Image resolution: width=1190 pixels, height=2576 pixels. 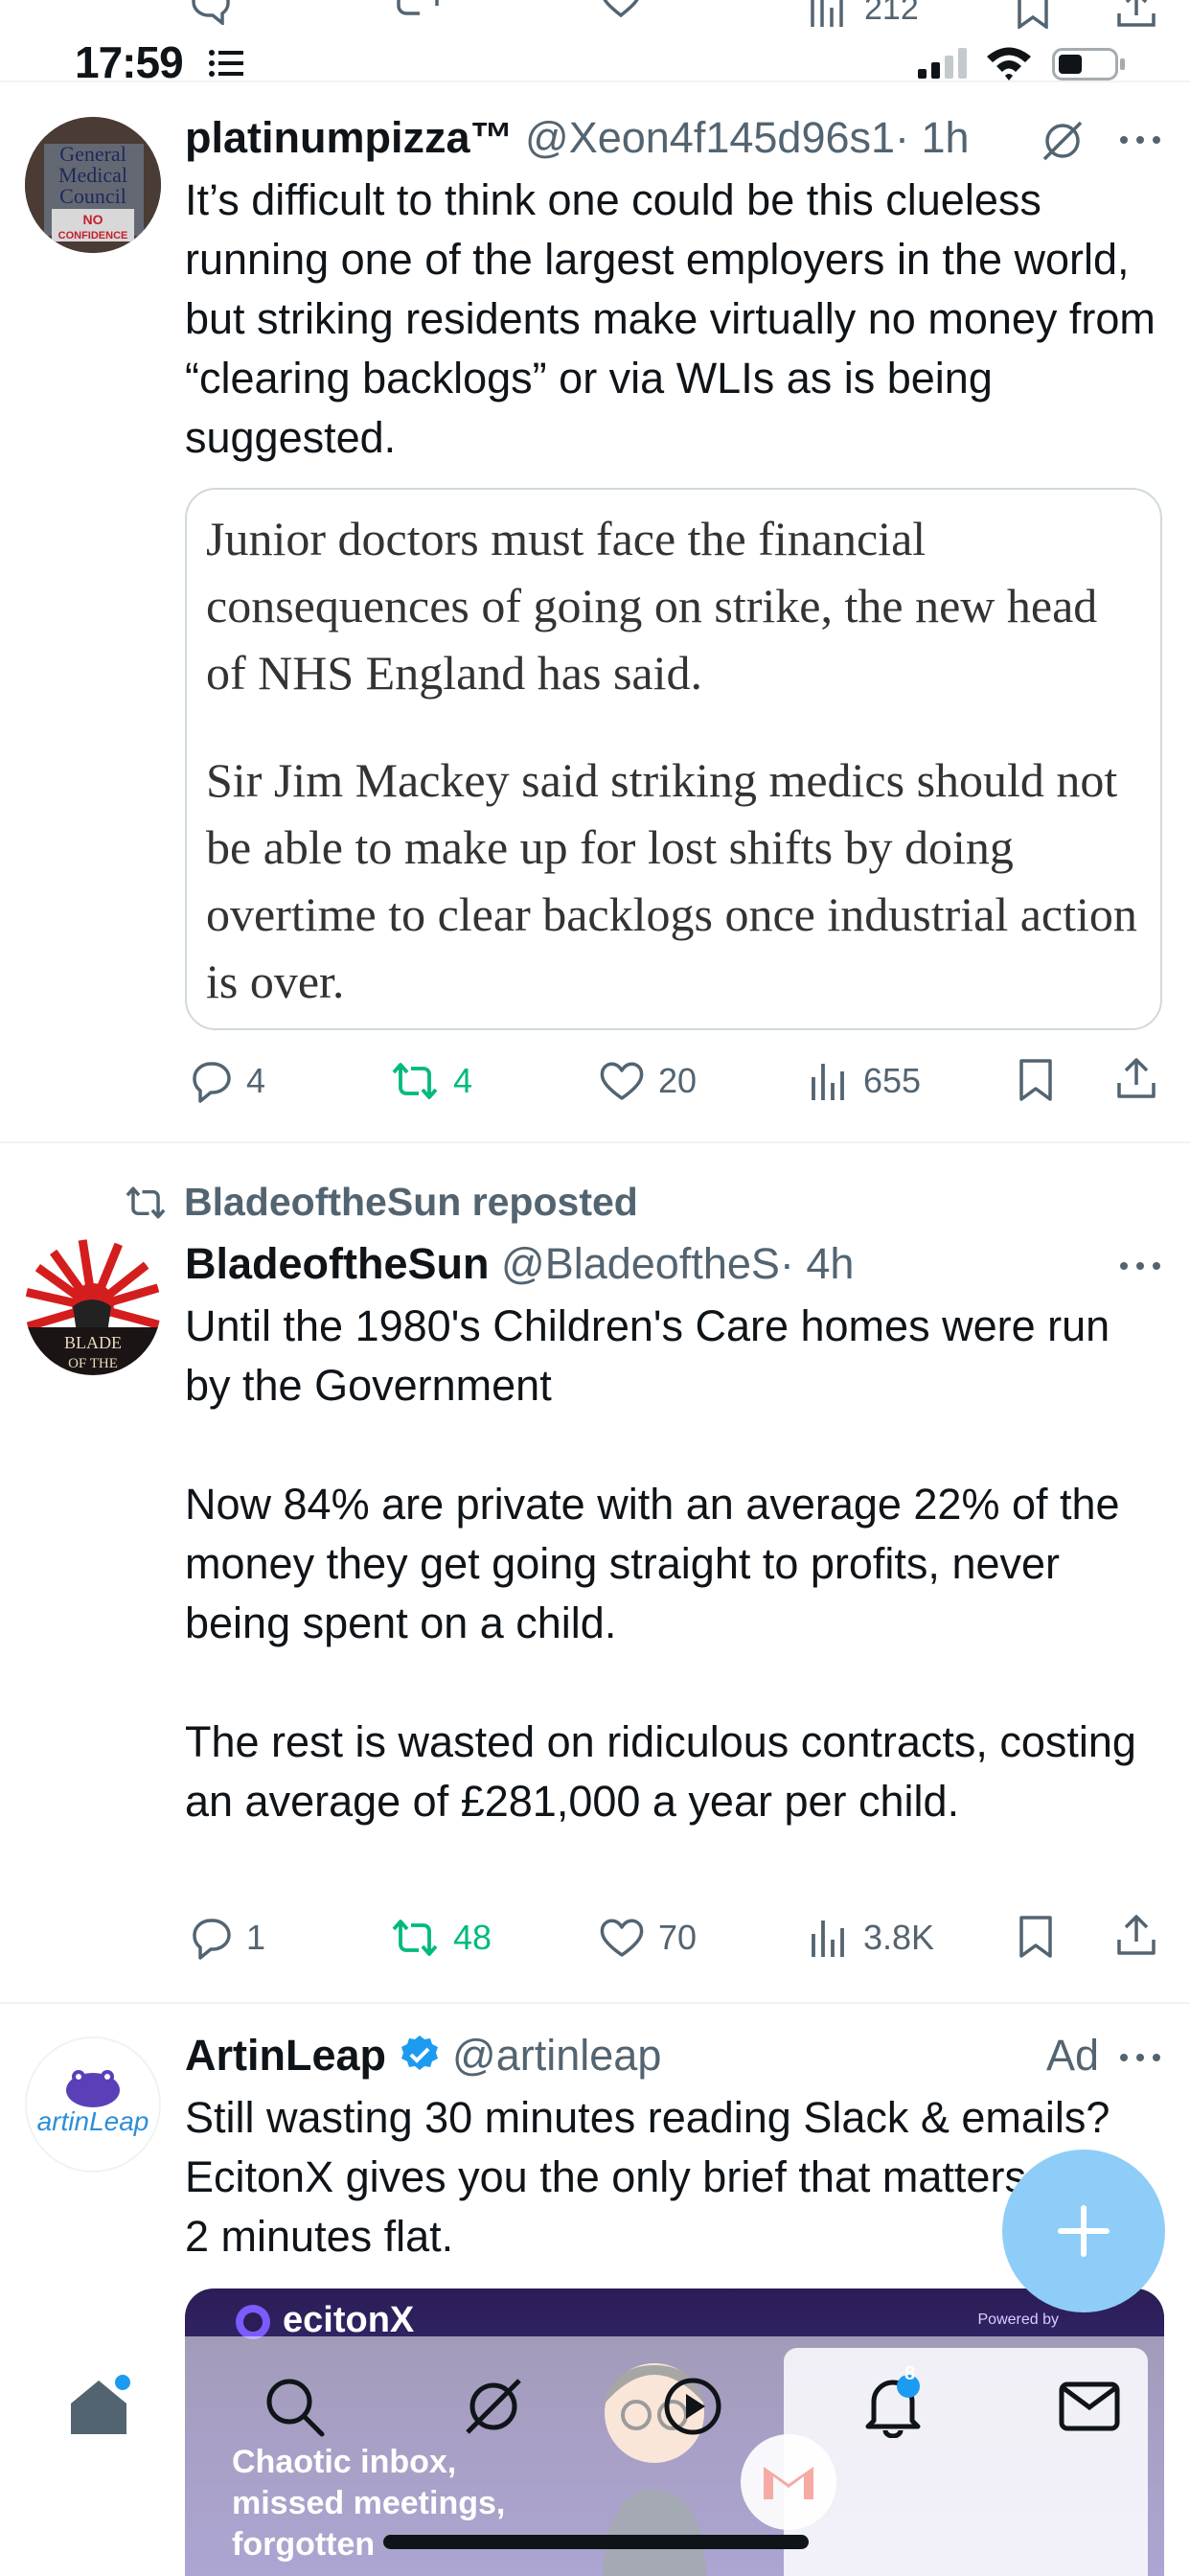 What do you see at coordinates (891, 14) in the screenshot?
I see `views-count: 212` at bounding box center [891, 14].